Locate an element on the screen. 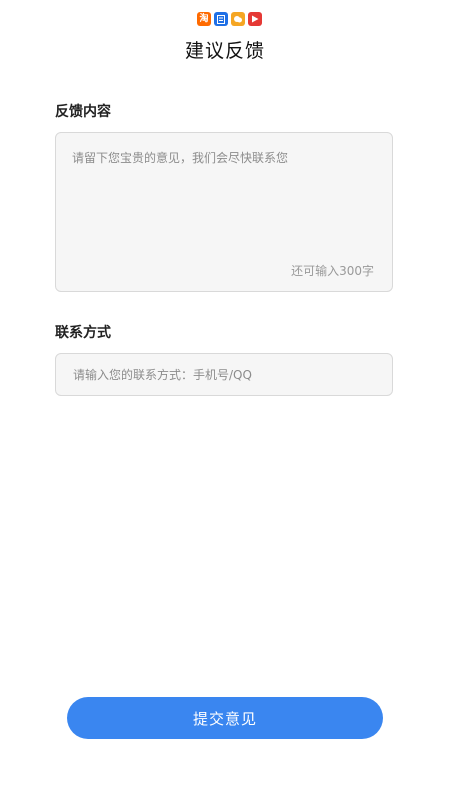  feedback-textarea is located at coordinates (224, 200).